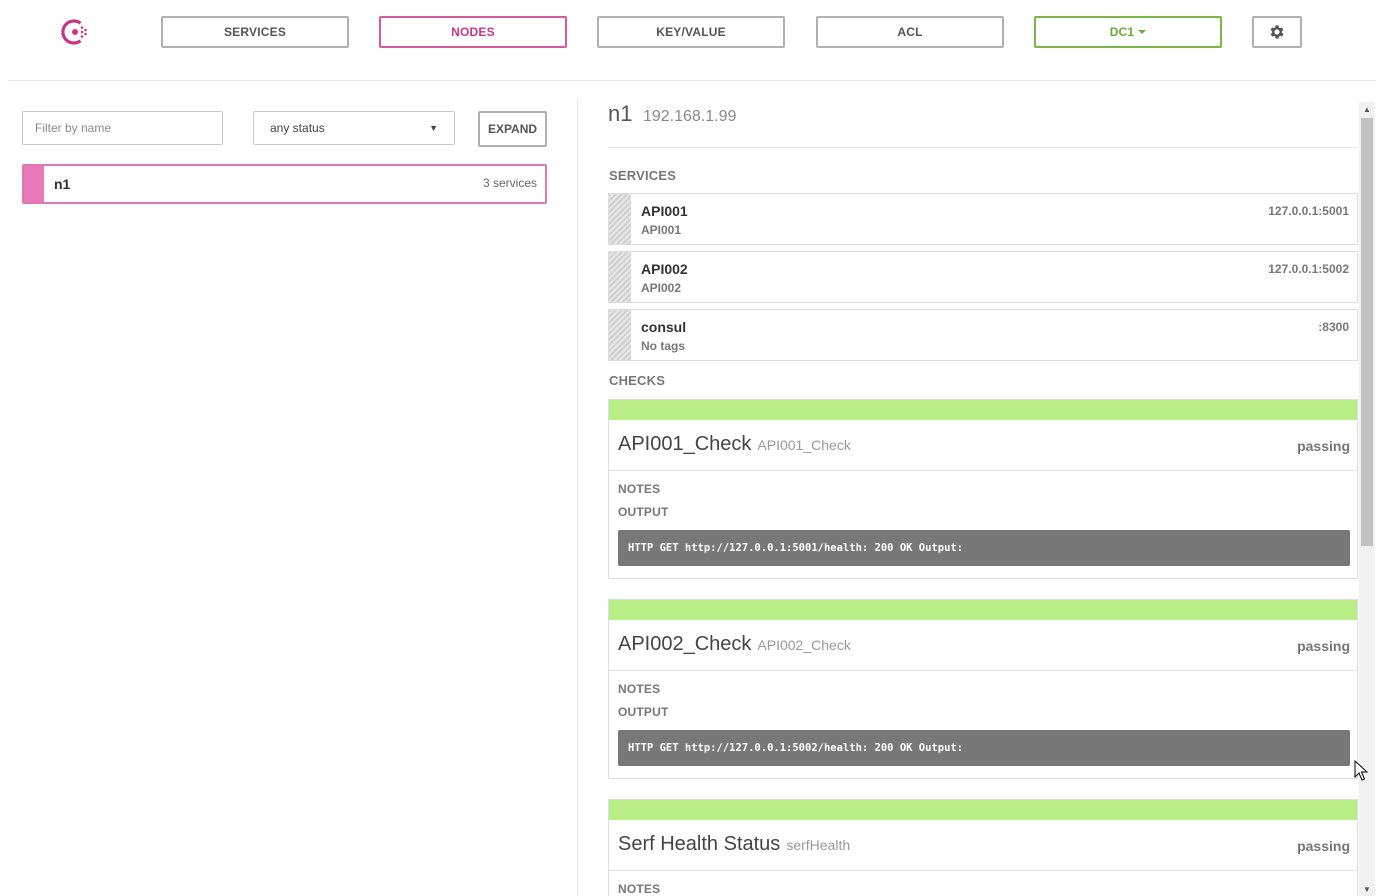 This screenshot has width=1394, height=896. Describe the element at coordinates (689, 116) in the screenshot. I see `node-detail-address: 192.168.1.99` at that location.